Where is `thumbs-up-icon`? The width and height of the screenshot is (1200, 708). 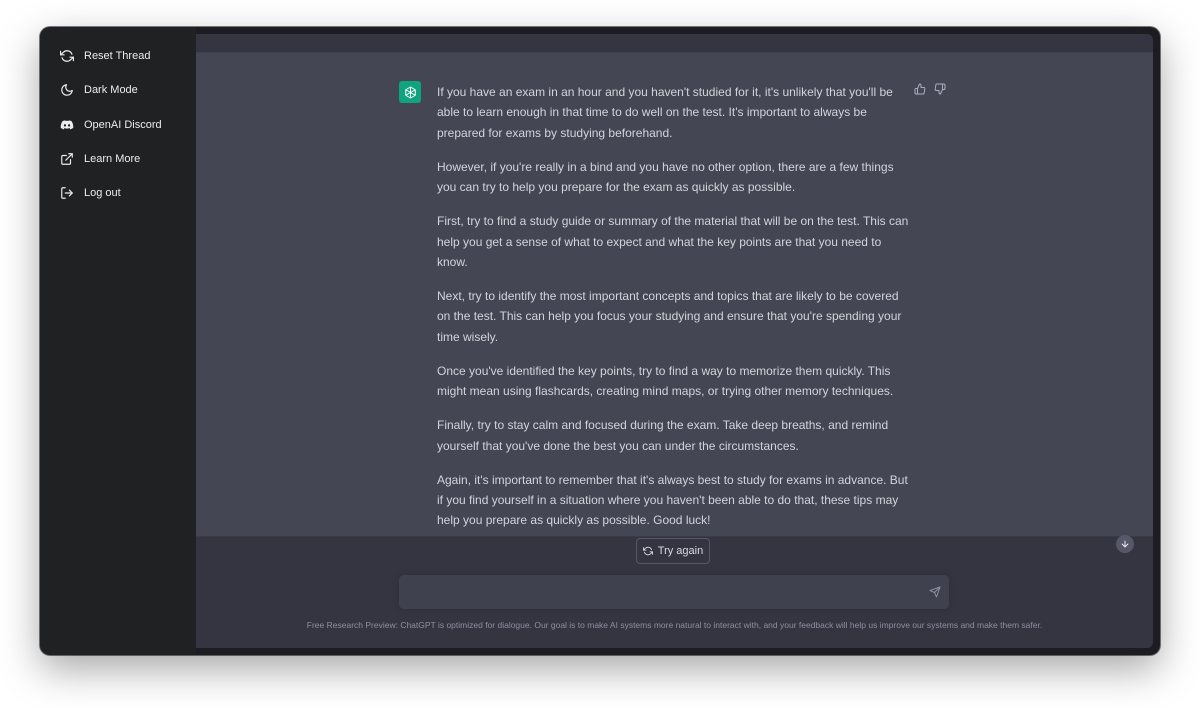 thumbs-up-icon is located at coordinates (920, 89).